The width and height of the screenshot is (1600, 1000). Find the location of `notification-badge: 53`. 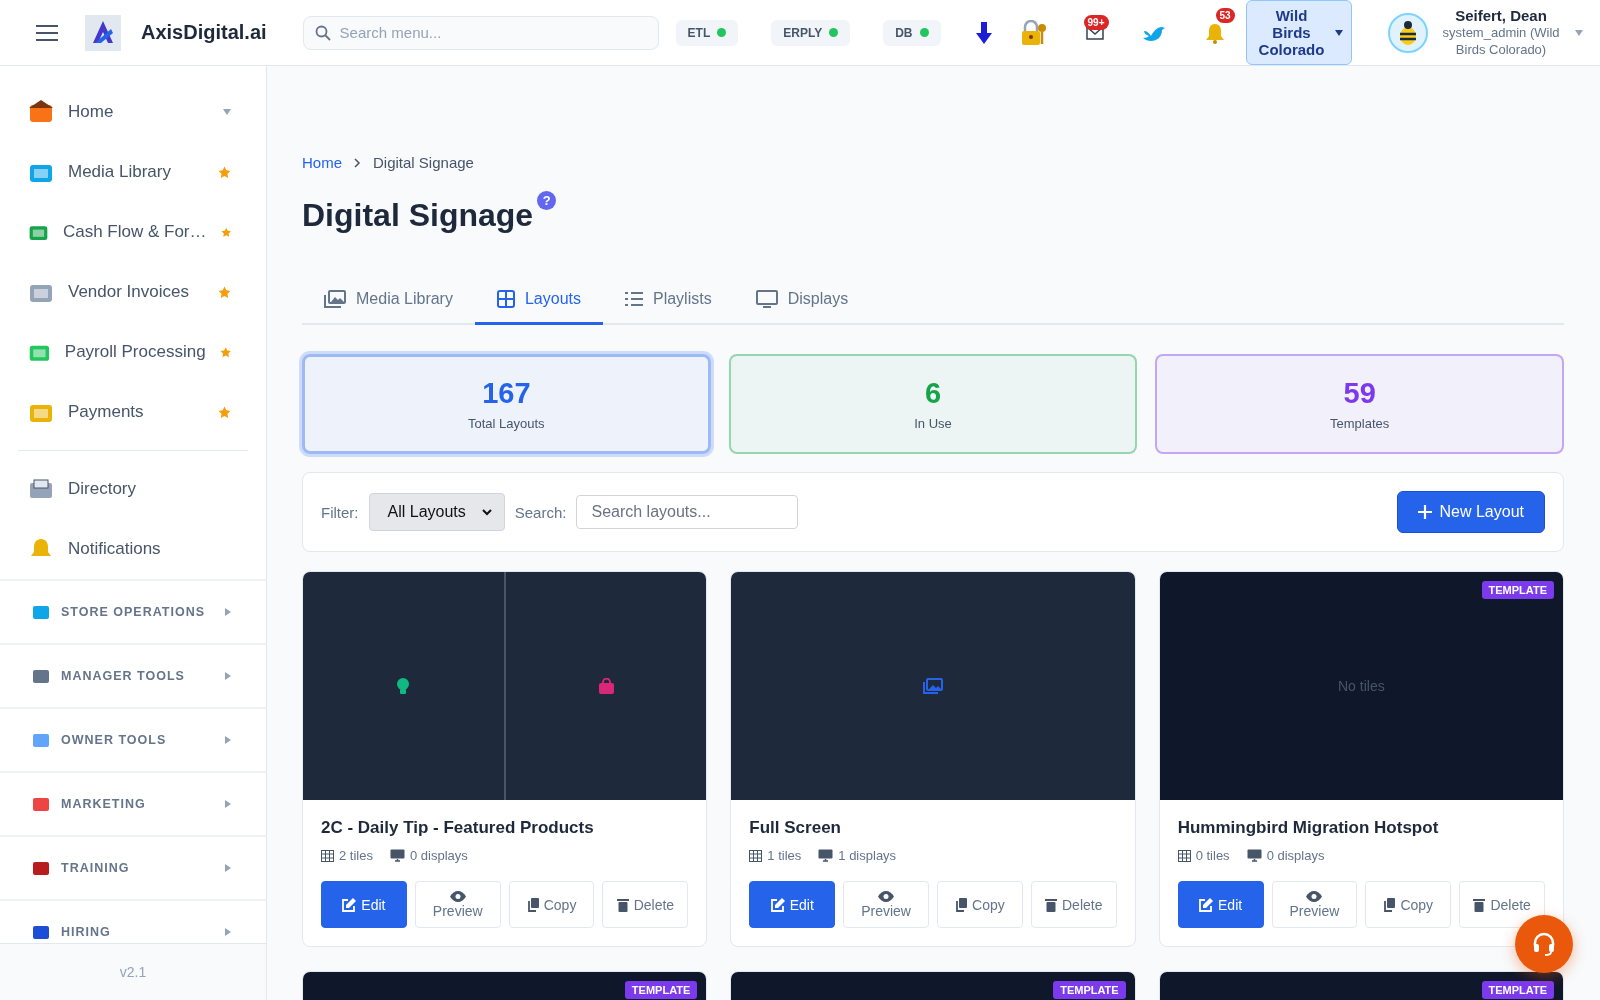

notification-badge: 53 is located at coordinates (1225, 15).